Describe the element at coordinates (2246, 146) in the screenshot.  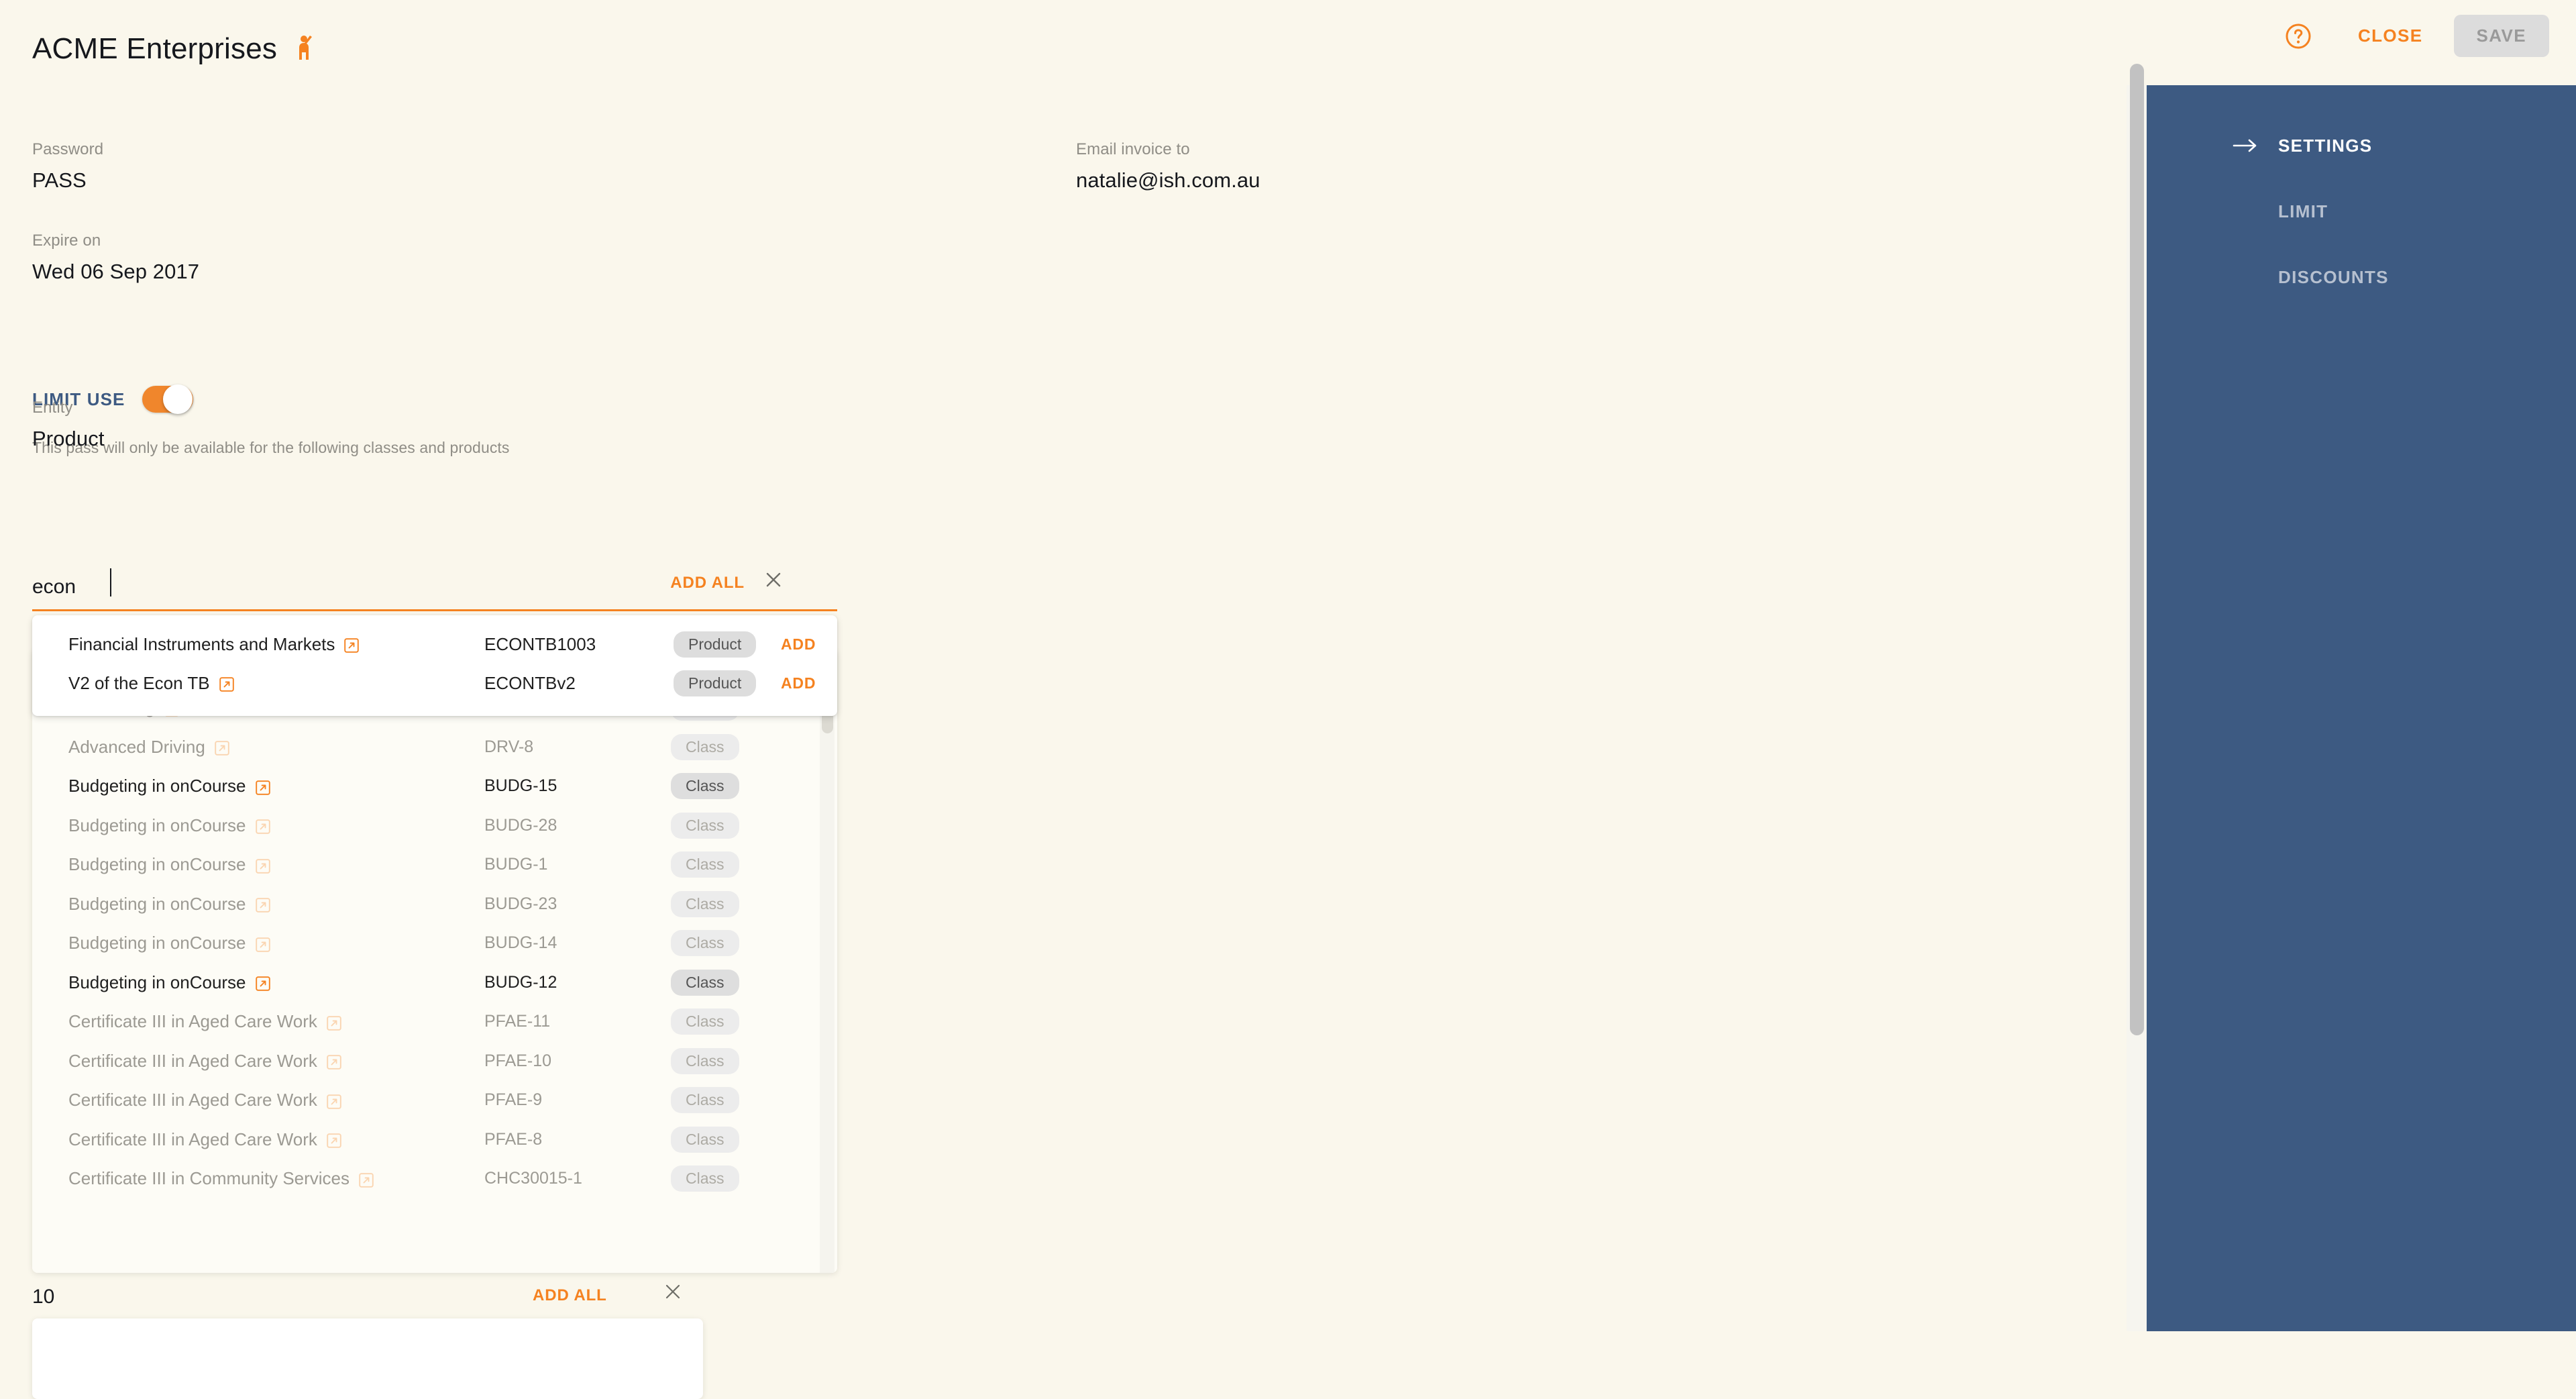
I see `arrow-right-icon` at that location.